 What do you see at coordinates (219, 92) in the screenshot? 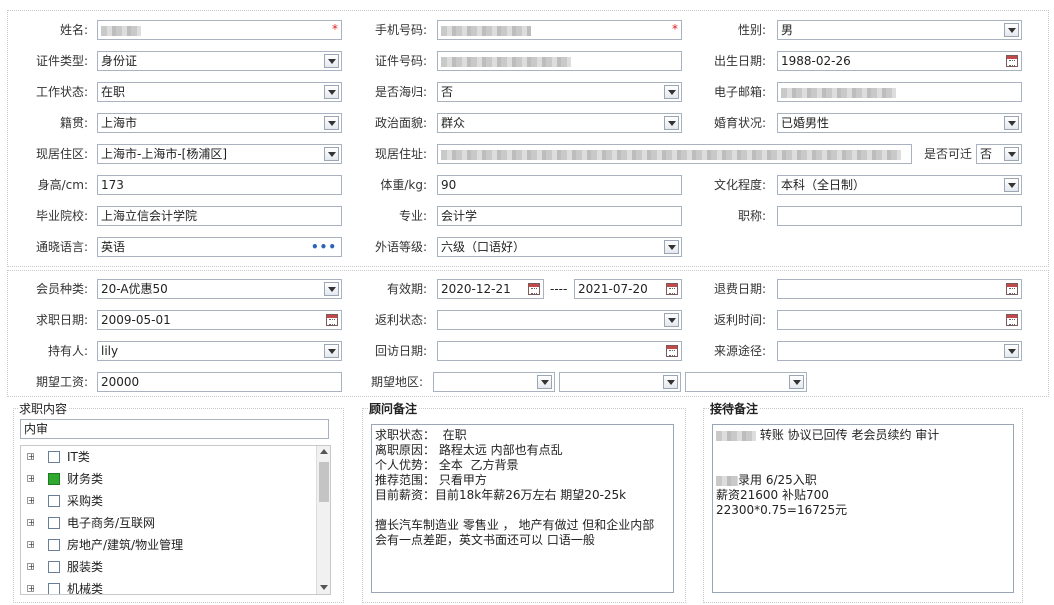
I see `work-select: 在职` at bounding box center [219, 92].